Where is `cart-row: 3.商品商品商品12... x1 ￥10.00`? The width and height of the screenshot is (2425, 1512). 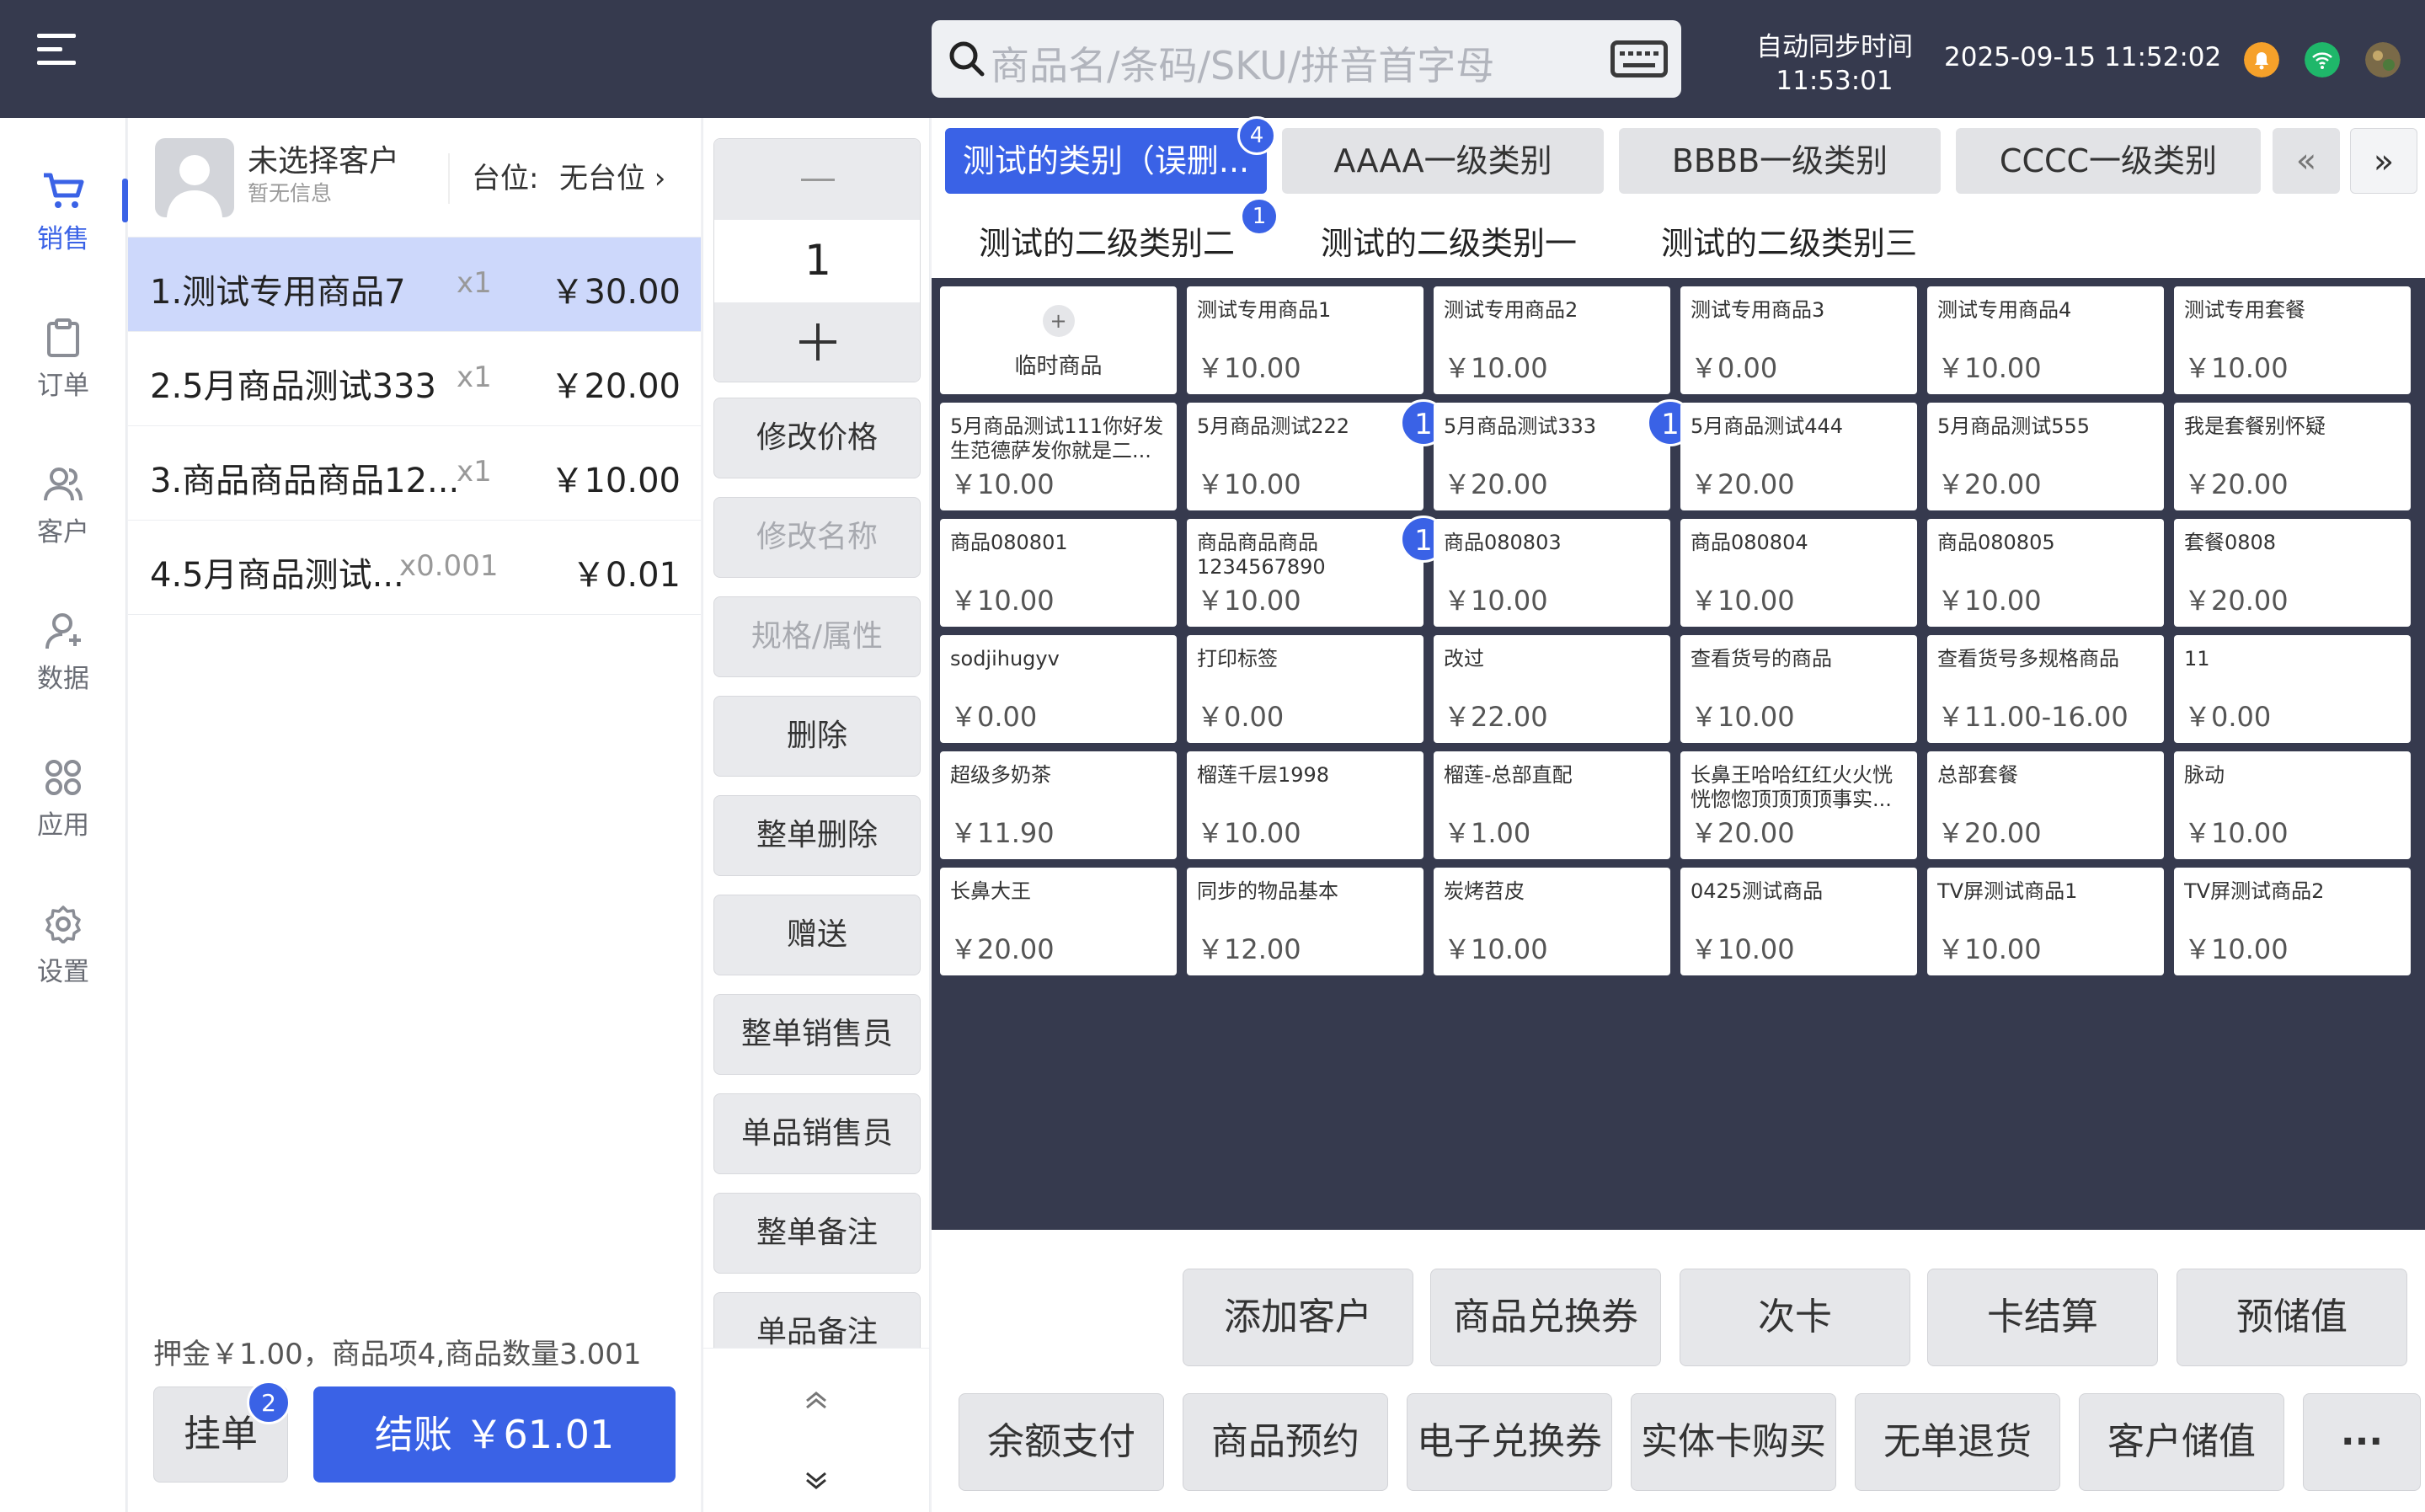 cart-row: 3.商品商品商品12... x1 ￥10.00 is located at coordinates (414, 473).